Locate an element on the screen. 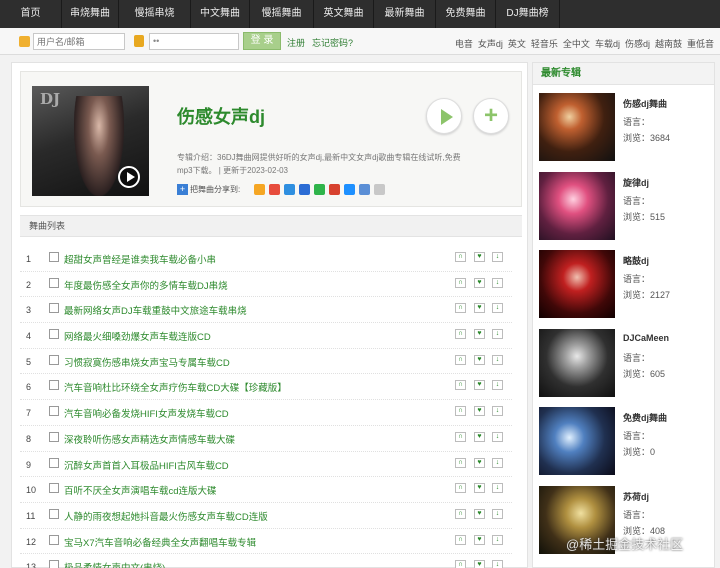  song-title-link: 沉醉女声首首入耳极品HIFI古风车载CD is located at coordinates (146, 465).